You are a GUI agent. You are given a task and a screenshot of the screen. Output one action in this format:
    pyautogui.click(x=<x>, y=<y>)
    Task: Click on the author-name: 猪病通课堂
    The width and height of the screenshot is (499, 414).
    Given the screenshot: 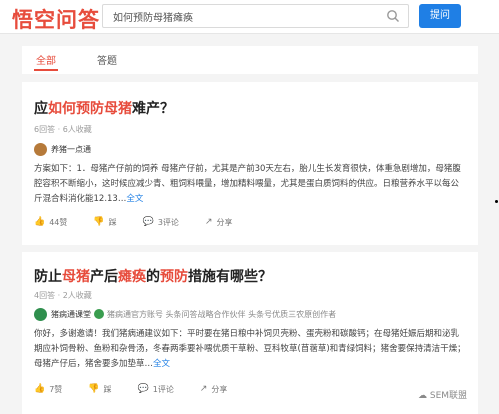 What is the action you would take?
    pyautogui.click(x=71, y=314)
    